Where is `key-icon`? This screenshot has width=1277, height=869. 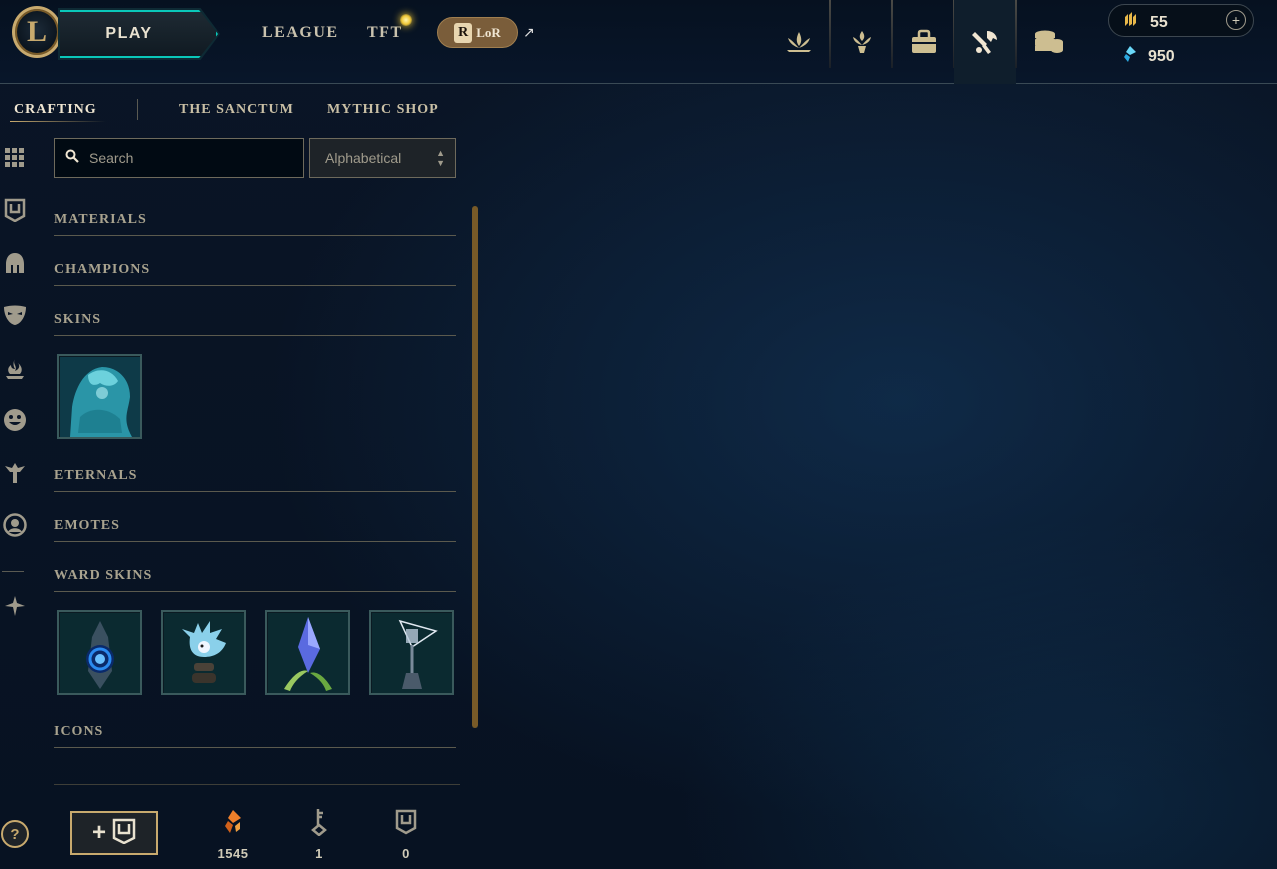
key-icon is located at coordinates (319, 822).